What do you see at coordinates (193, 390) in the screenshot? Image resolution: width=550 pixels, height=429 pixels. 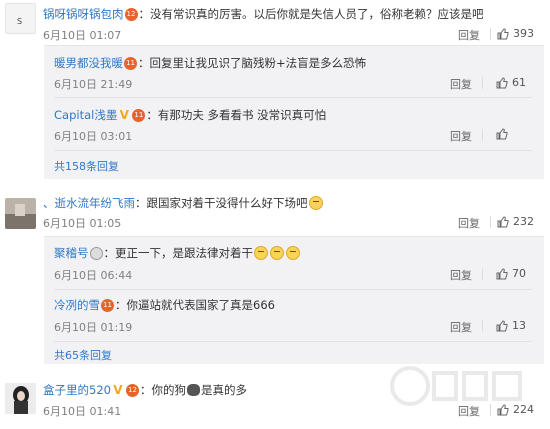 I see `dog-emoji-icon` at bounding box center [193, 390].